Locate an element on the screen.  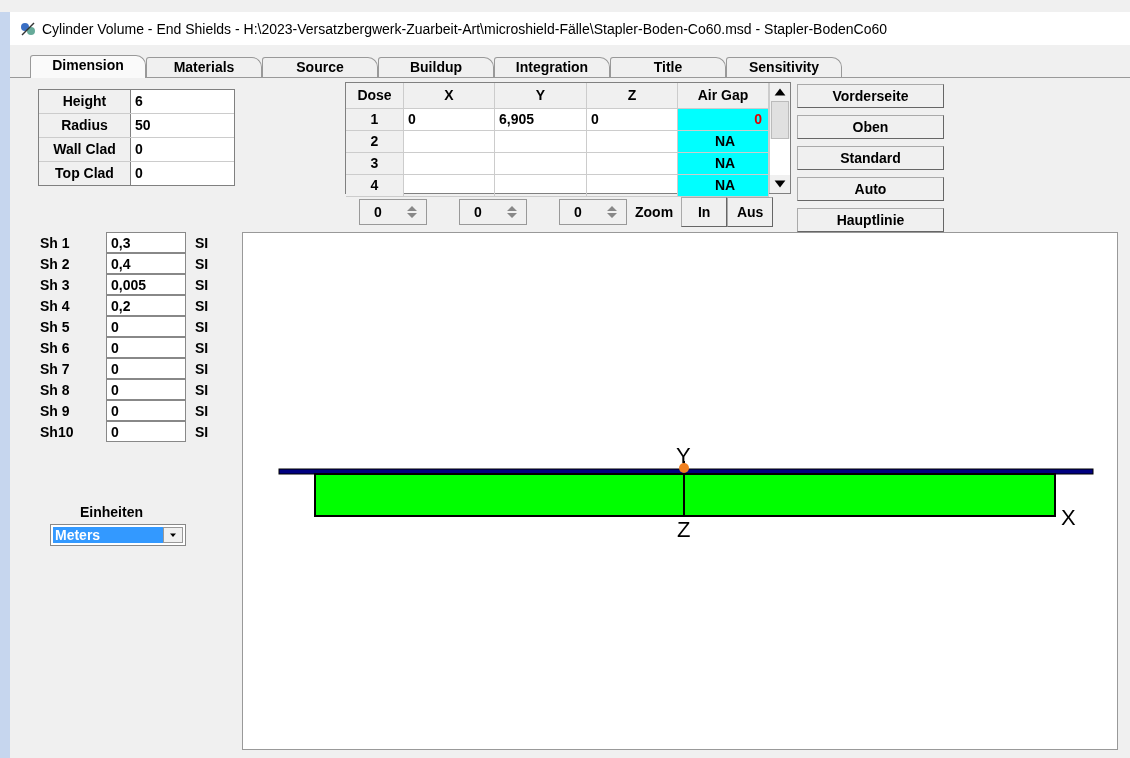
dimension-label: Wall Clad is located at coordinates (85, 149).